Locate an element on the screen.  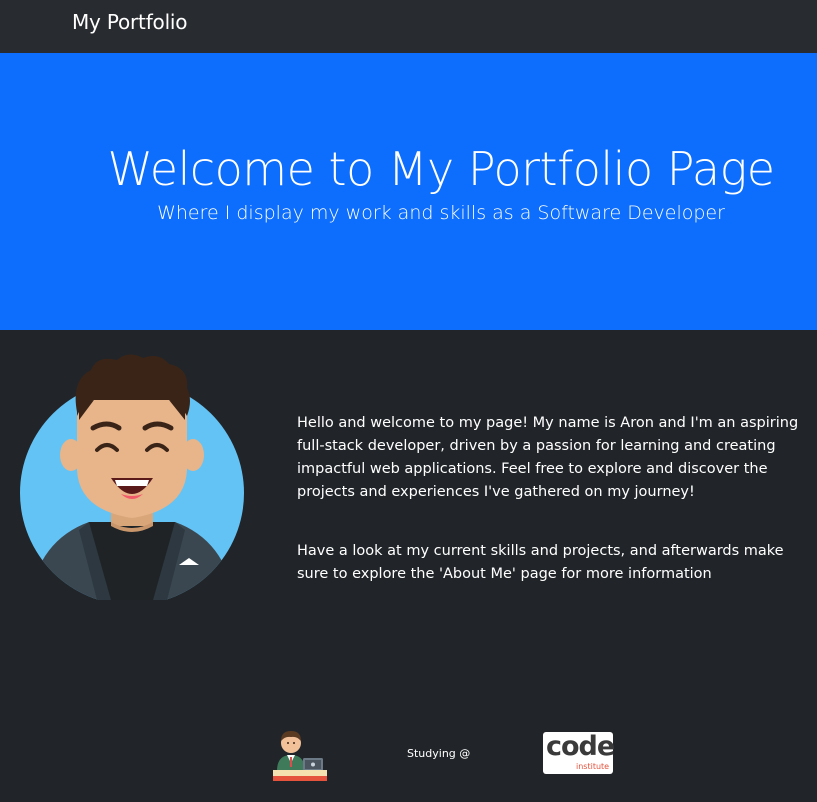
hero-title: Welcome to My Portfolio Page is located at coordinates (441, 169).